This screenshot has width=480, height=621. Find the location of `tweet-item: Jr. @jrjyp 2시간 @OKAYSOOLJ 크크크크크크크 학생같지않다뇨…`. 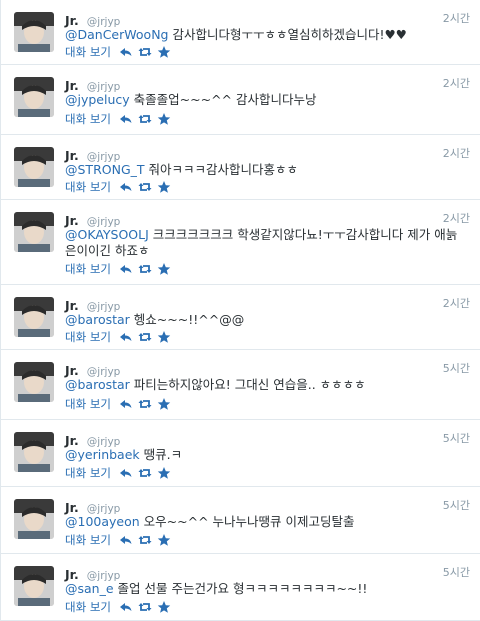

tweet-item: Jr. @jrjyp 2시간 @OKAYSOOLJ 크크크크크크크 학생같지않다뇨… is located at coordinates (240, 242).